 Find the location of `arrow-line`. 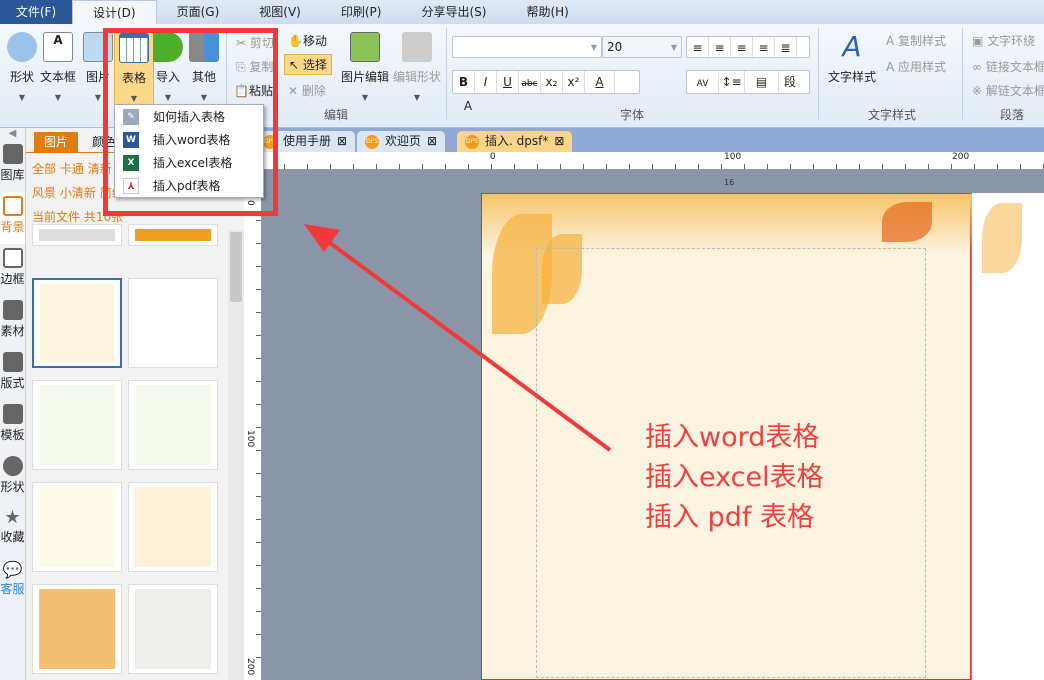

arrow-line is located at coordinates (464, 342).